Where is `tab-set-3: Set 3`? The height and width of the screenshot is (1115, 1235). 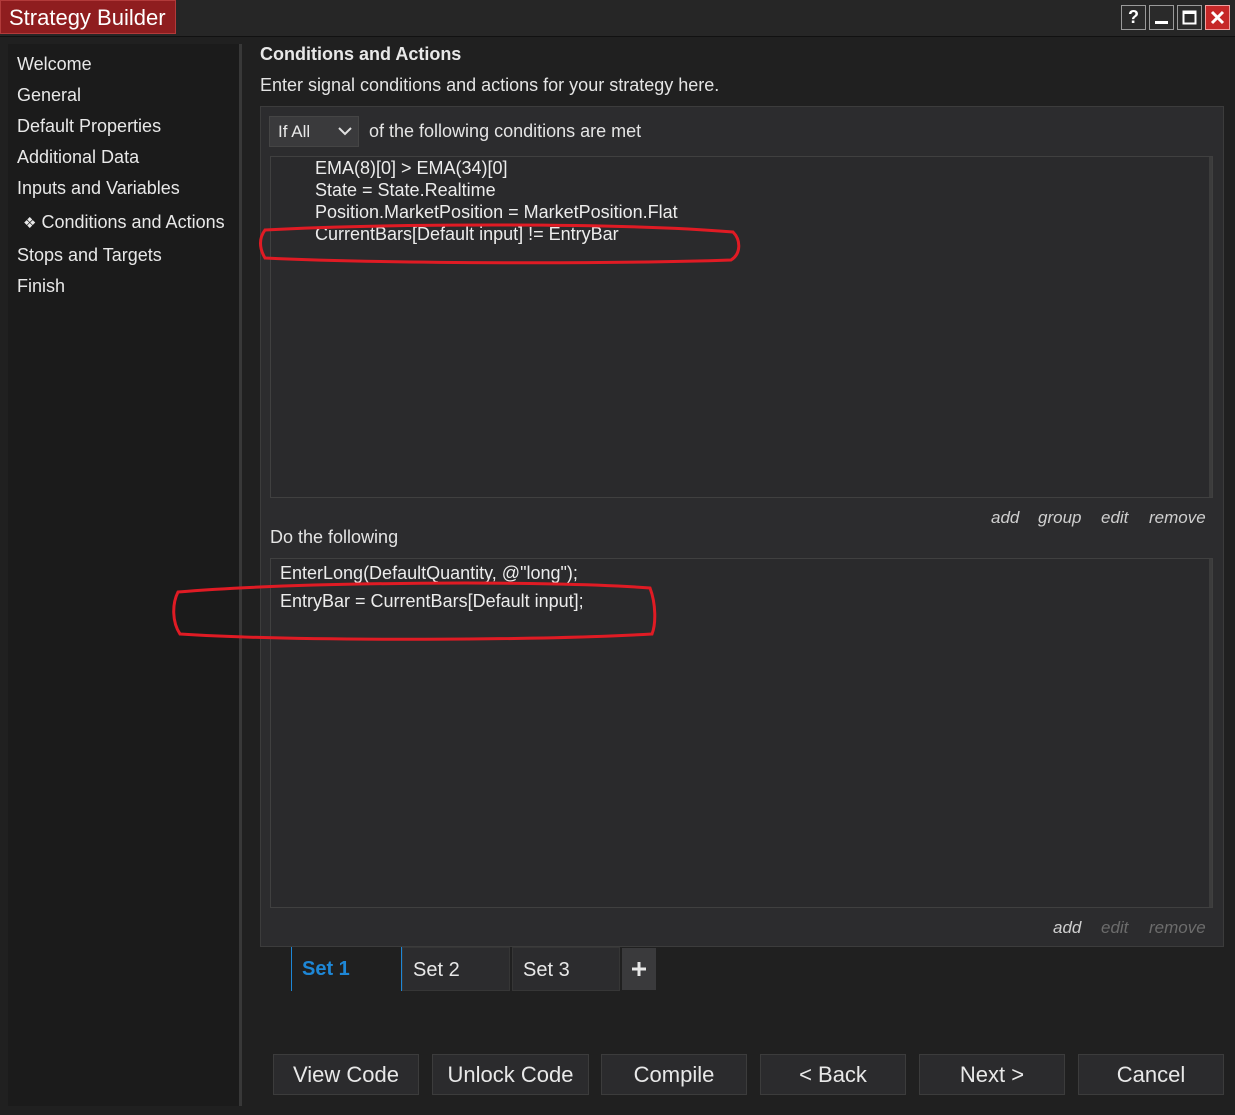 tab-set-3: Set 3 is located at coordinates (566, 969).